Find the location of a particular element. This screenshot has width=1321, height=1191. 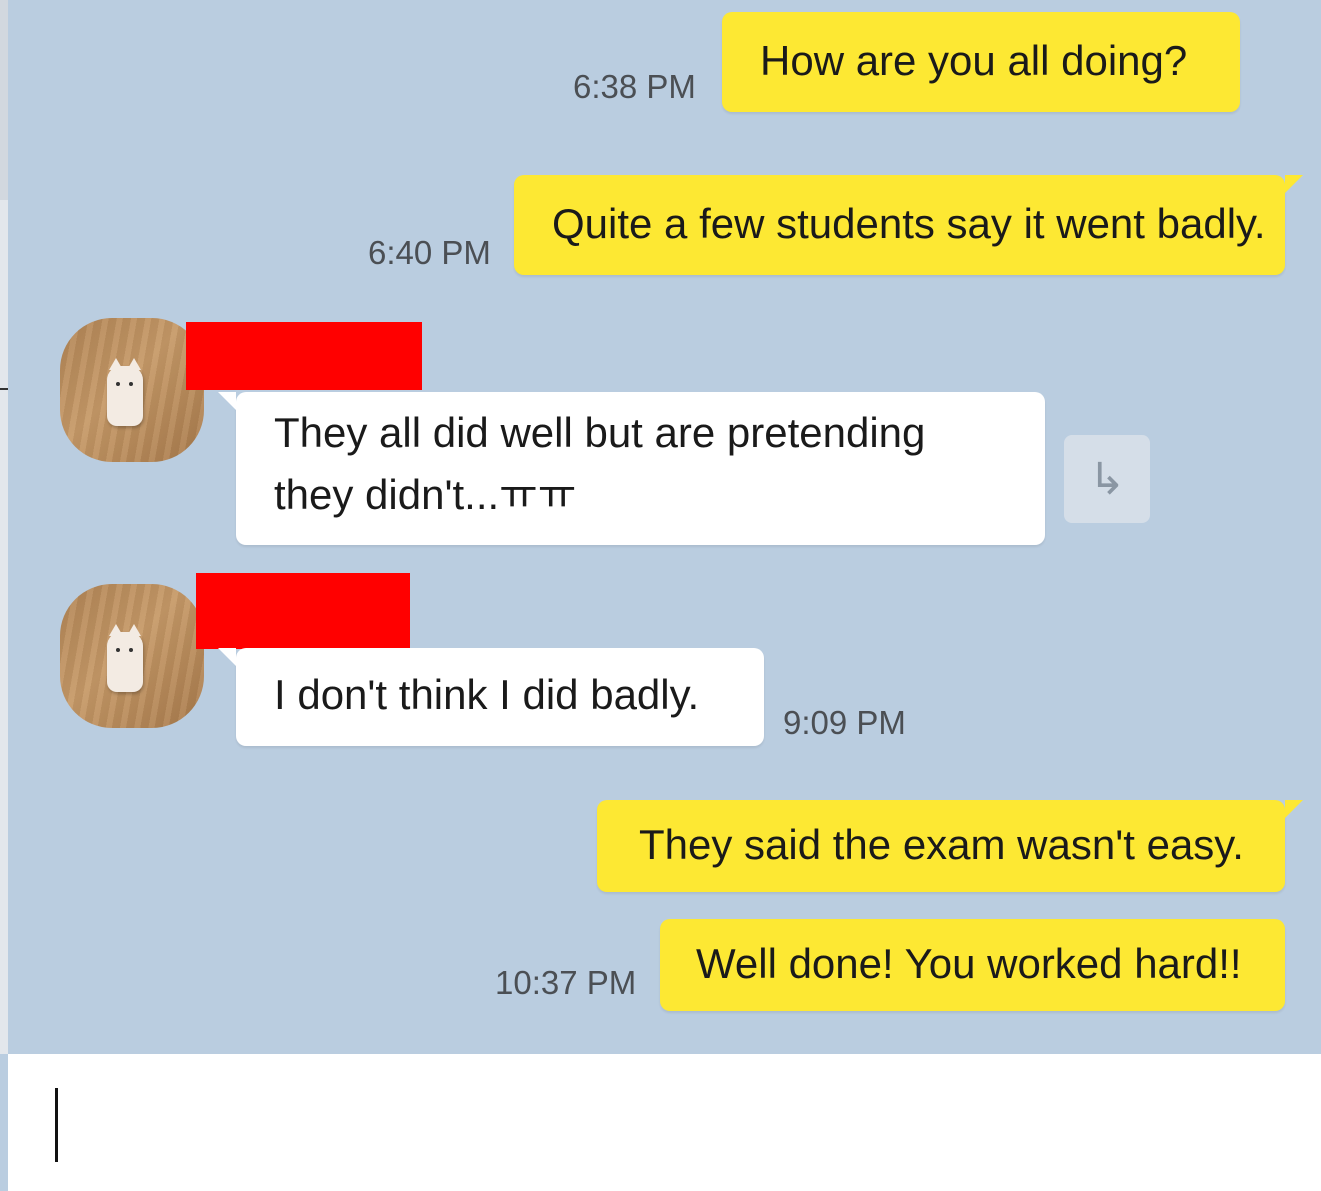

message-time: 10:37 PM is located at coordinates (566, 982).